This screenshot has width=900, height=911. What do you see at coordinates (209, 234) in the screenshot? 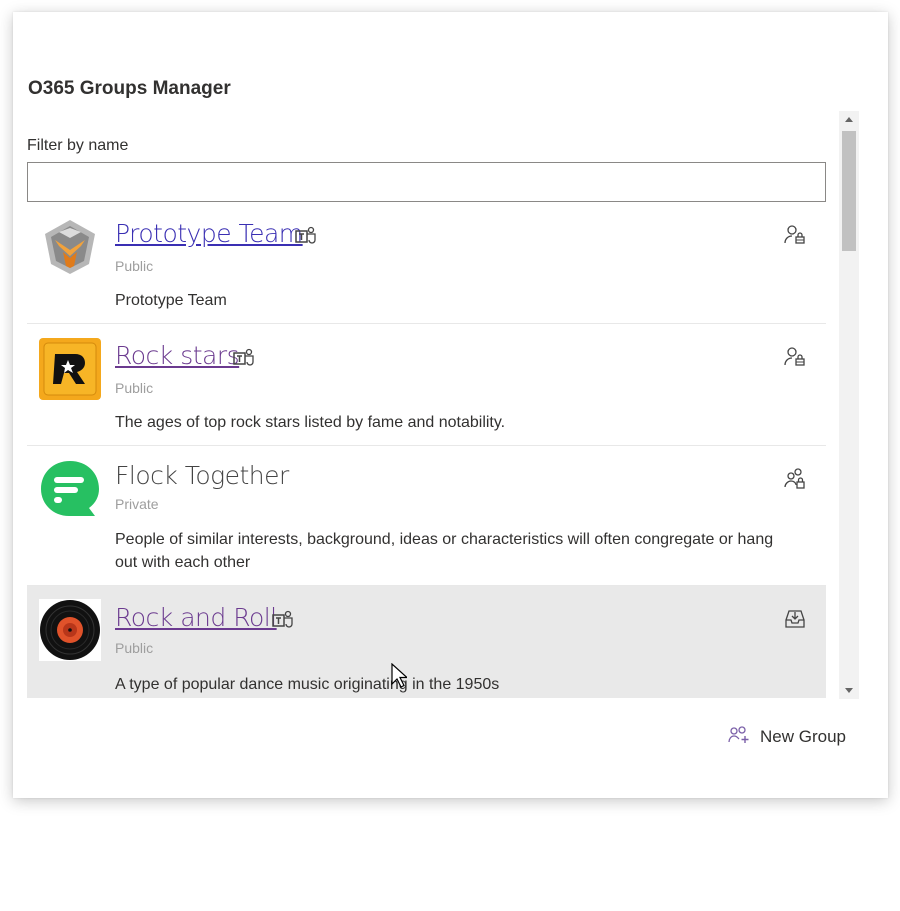
I see `group-name-link: Prototype Team` at bounding box center [209, 234].